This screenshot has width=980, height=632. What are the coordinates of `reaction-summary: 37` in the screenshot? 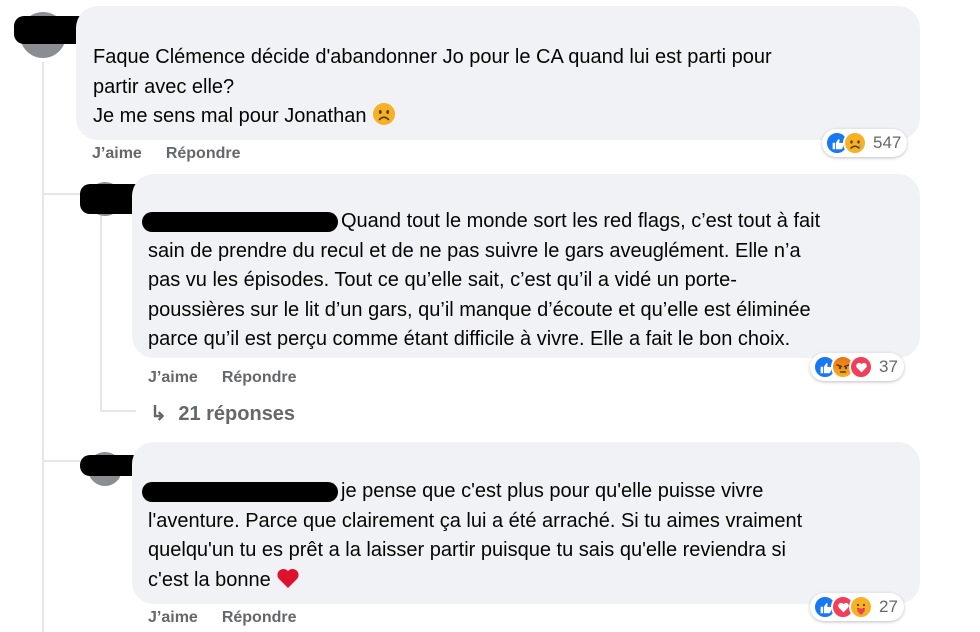 It's located at (857, 367).